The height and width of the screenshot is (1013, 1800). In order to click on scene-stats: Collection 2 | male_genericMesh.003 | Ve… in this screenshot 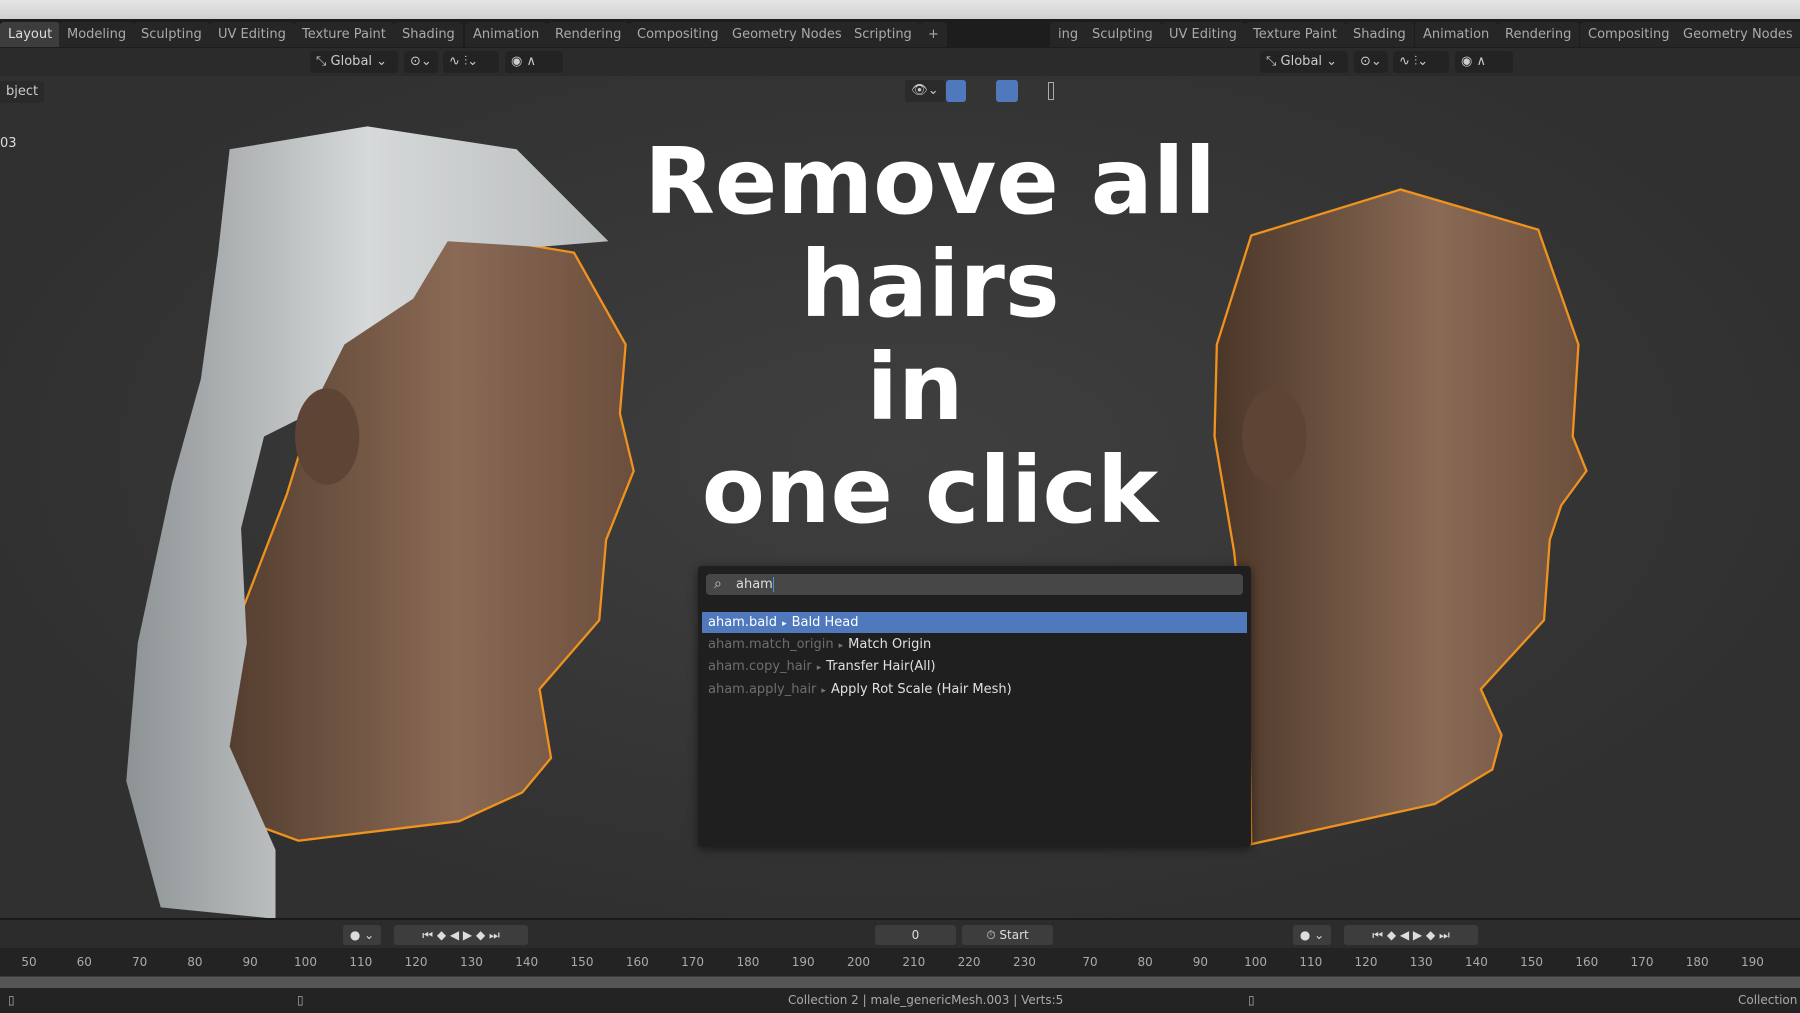, I will do `click(926, 1000)`.